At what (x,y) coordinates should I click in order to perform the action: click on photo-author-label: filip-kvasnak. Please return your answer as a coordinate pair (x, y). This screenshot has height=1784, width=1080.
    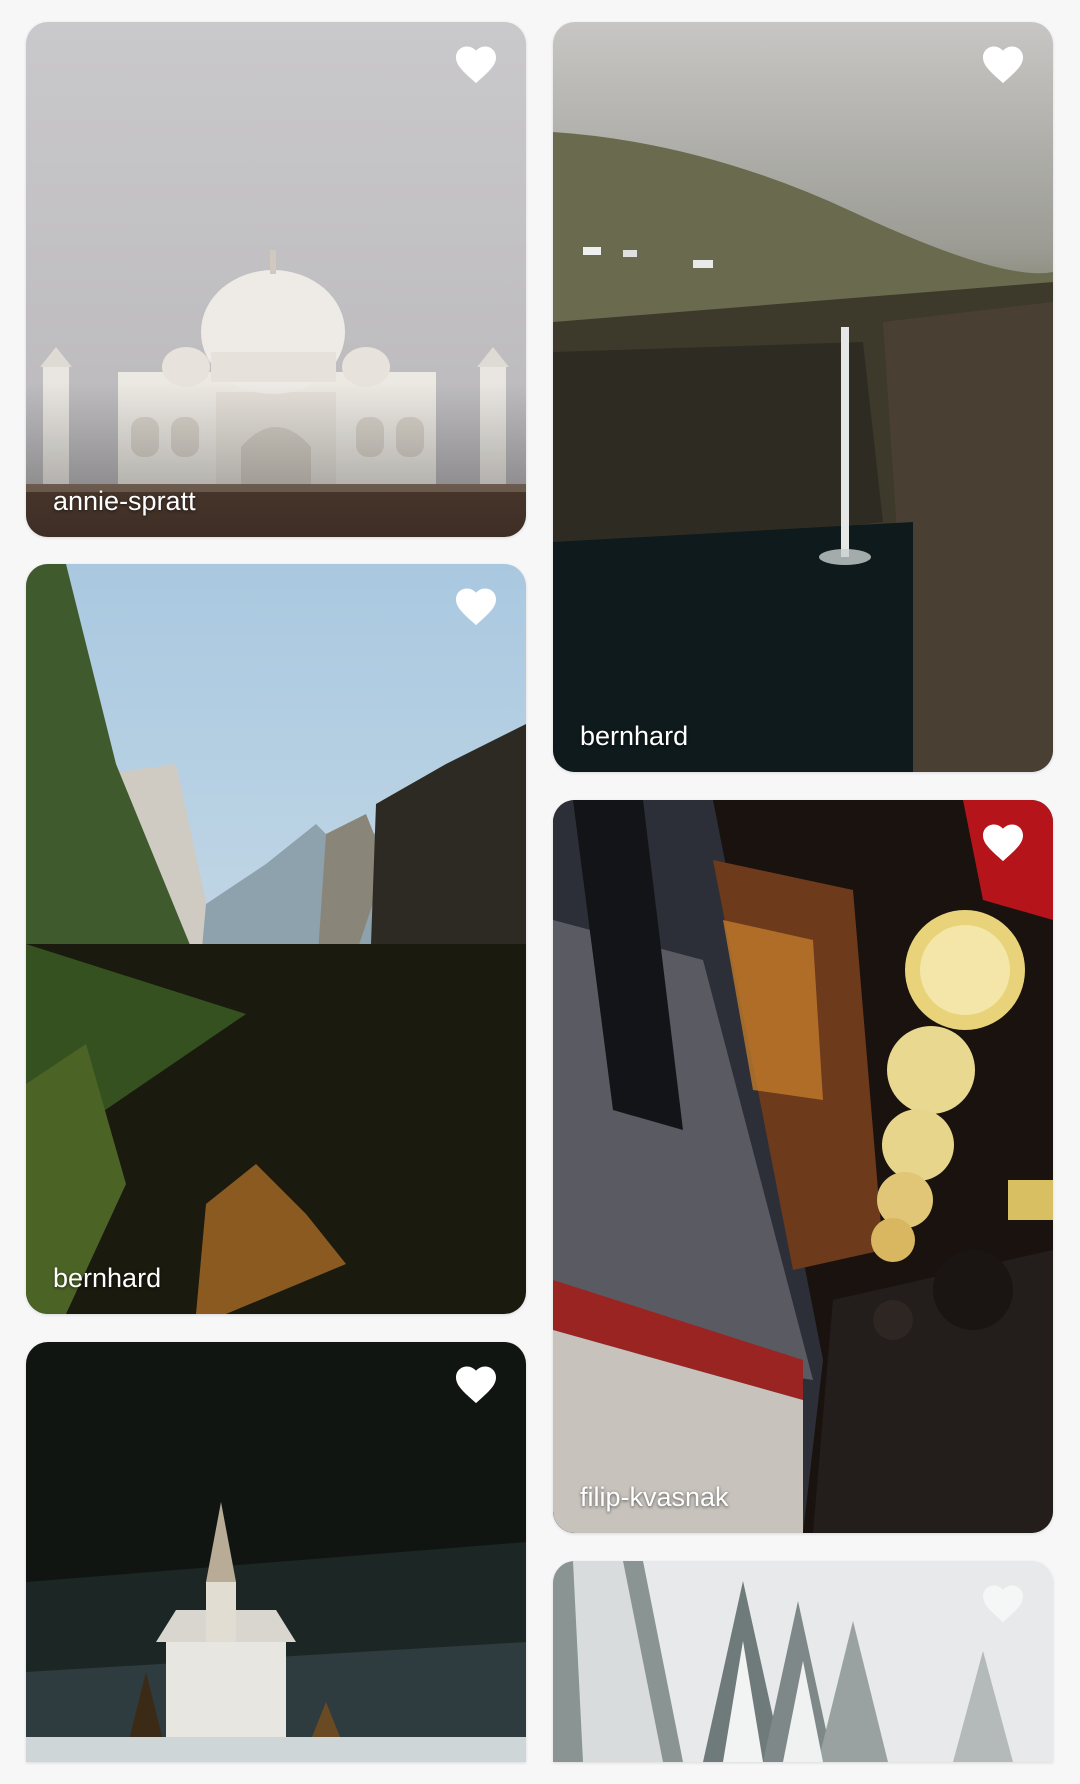
    Looking at the image, I should click on (654, 1497).